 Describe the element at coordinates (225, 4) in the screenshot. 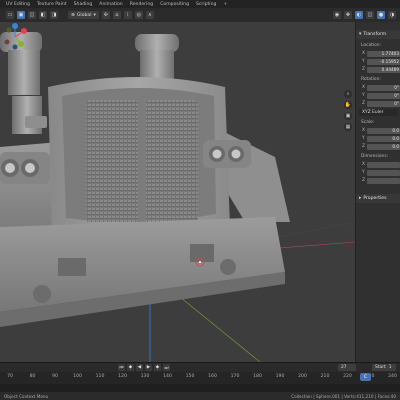

I see `add-workspace-button: +` at that location.